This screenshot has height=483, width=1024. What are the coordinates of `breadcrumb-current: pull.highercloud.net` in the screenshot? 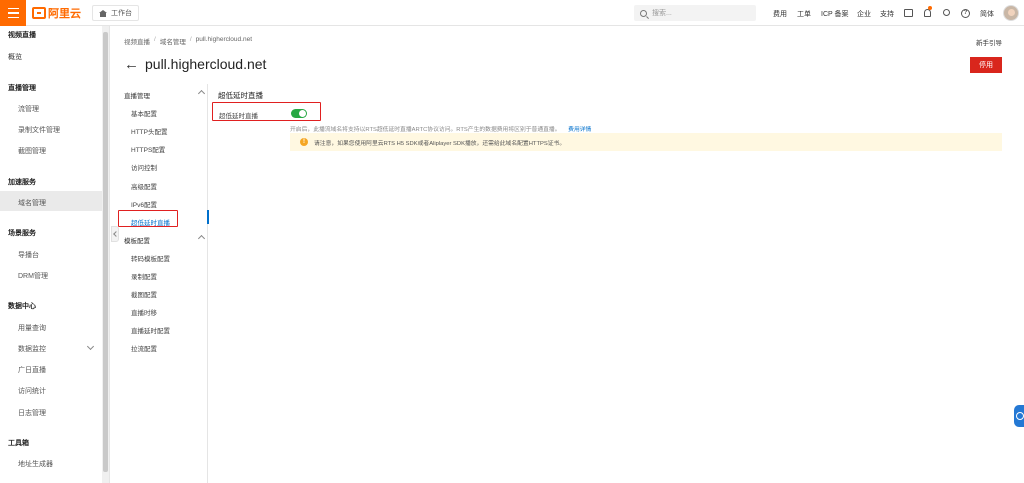 It's located at (223, 39).